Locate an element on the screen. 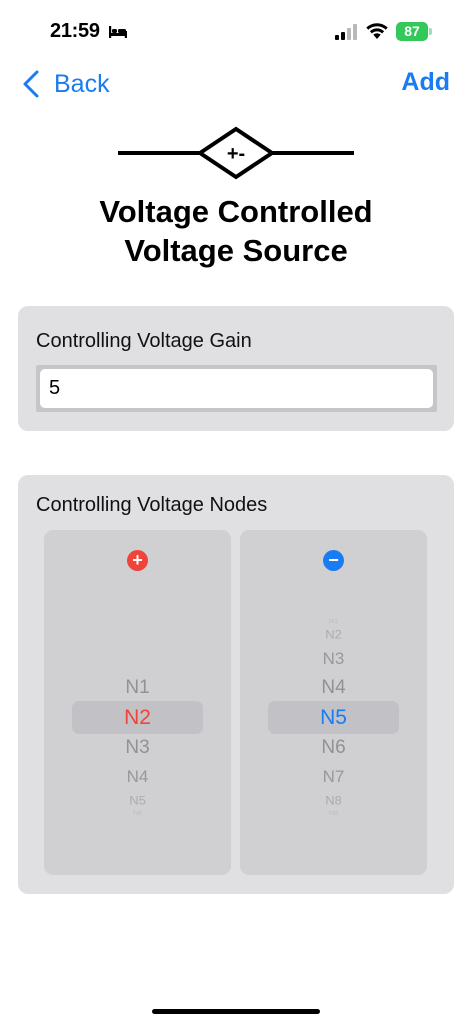 The height and width of the screenshot is (1024, 472). negative-node-picker: − N1 N2 N3 N4 N5 N6 N7 N8 N9 is located at coordinates (333, 702).